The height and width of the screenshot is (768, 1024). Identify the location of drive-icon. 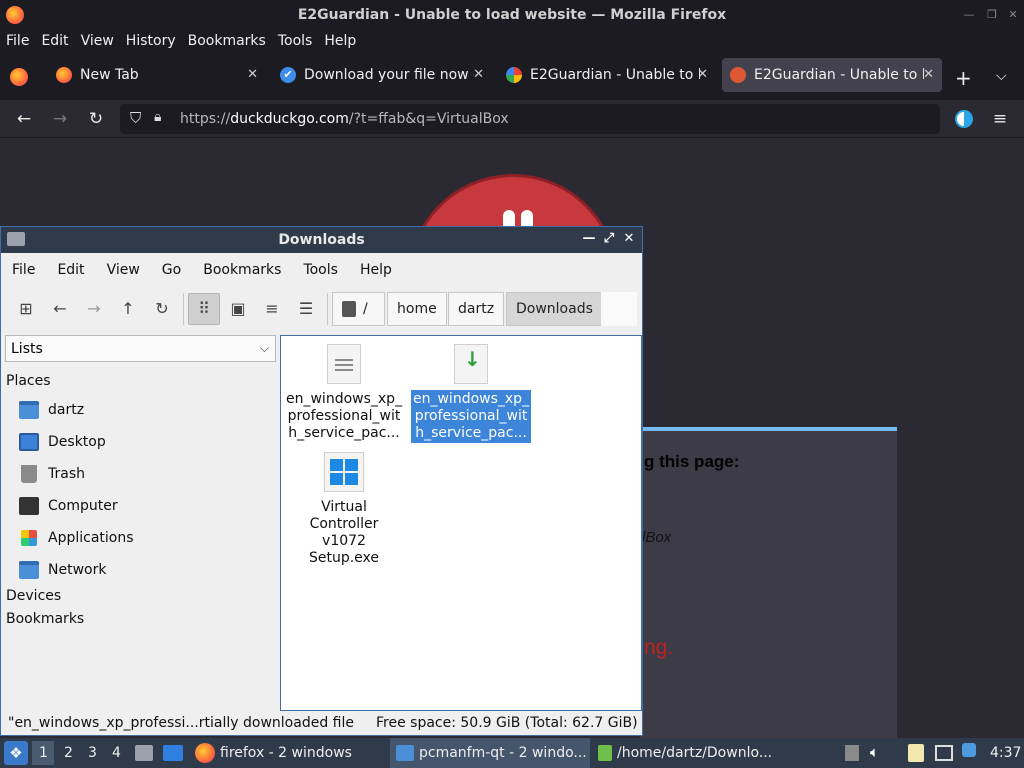
(349, 309).